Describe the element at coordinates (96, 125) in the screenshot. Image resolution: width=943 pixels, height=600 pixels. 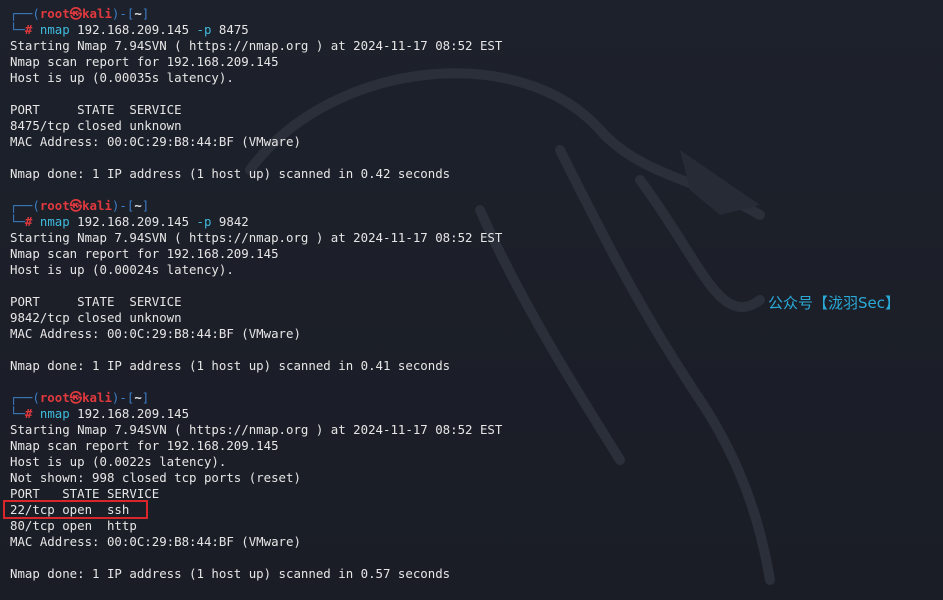
I see `output-line: 8475/tcp closed unknown` at that location.